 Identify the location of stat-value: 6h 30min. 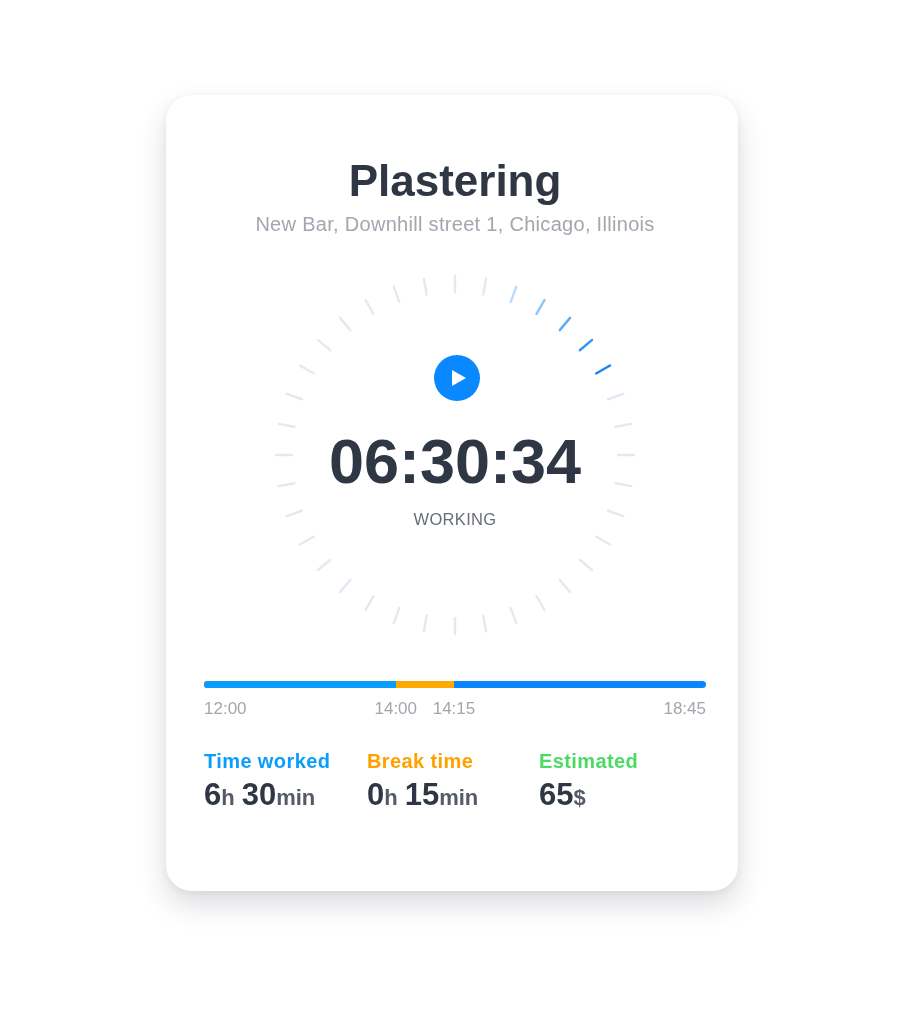
(260, 795).